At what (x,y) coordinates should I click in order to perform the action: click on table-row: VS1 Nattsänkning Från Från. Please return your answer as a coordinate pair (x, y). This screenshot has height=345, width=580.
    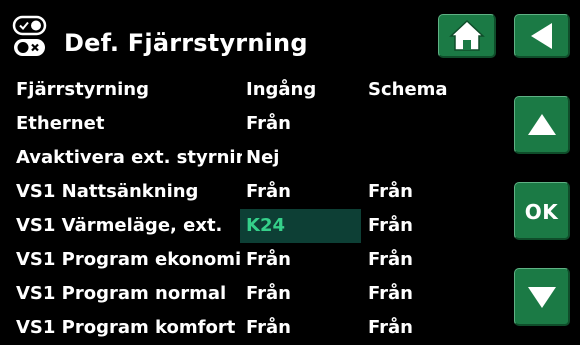
    Looking at the image, I should click on (250, 192).